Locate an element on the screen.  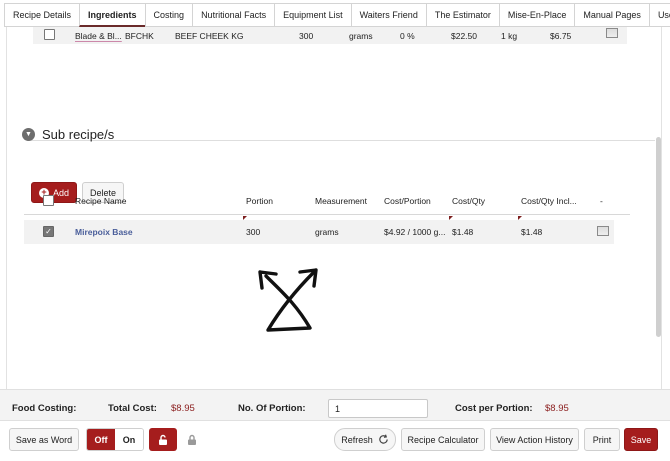
refresh-button: Refresh is located at coordinates (365, 439).